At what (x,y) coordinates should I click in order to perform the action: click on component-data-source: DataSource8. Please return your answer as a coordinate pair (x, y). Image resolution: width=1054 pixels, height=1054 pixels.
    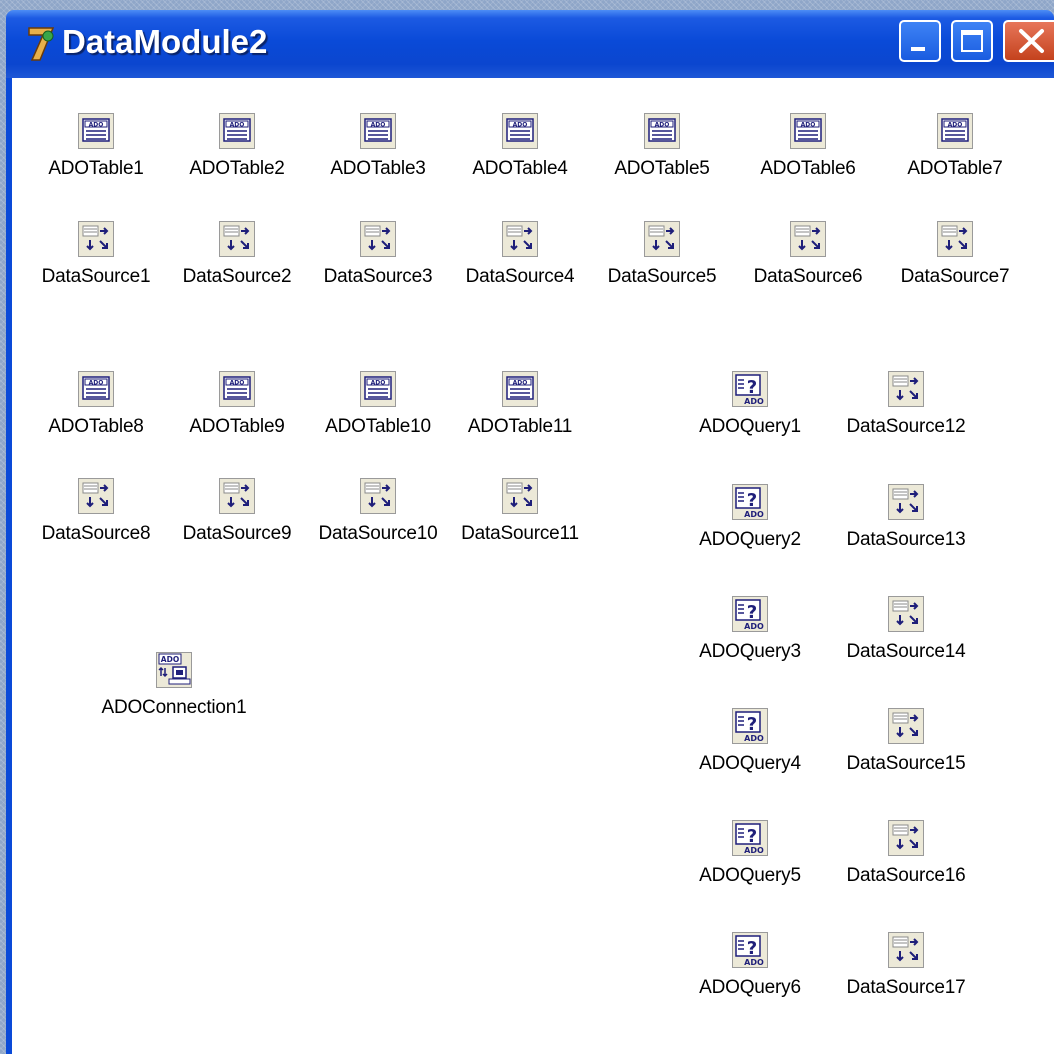
    Looking at the image, I should click on (96, 516).